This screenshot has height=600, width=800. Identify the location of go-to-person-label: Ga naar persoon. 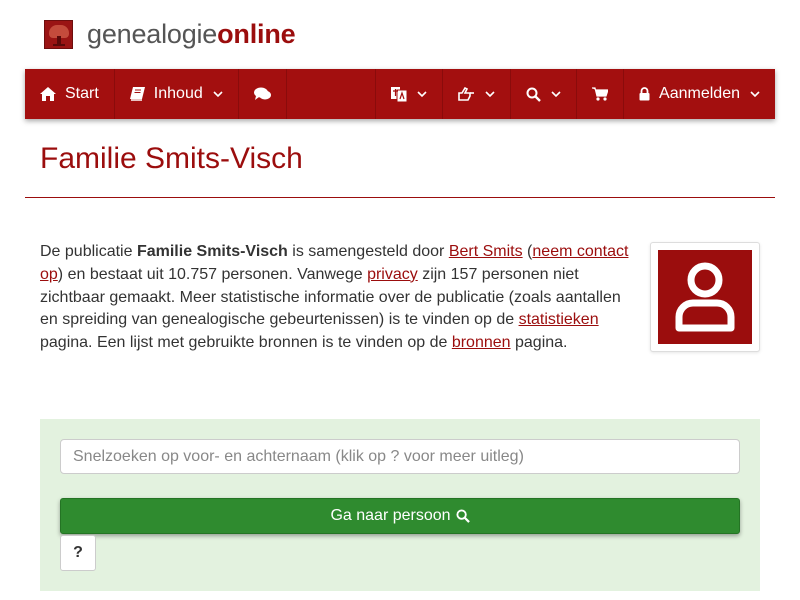
(390, 515).